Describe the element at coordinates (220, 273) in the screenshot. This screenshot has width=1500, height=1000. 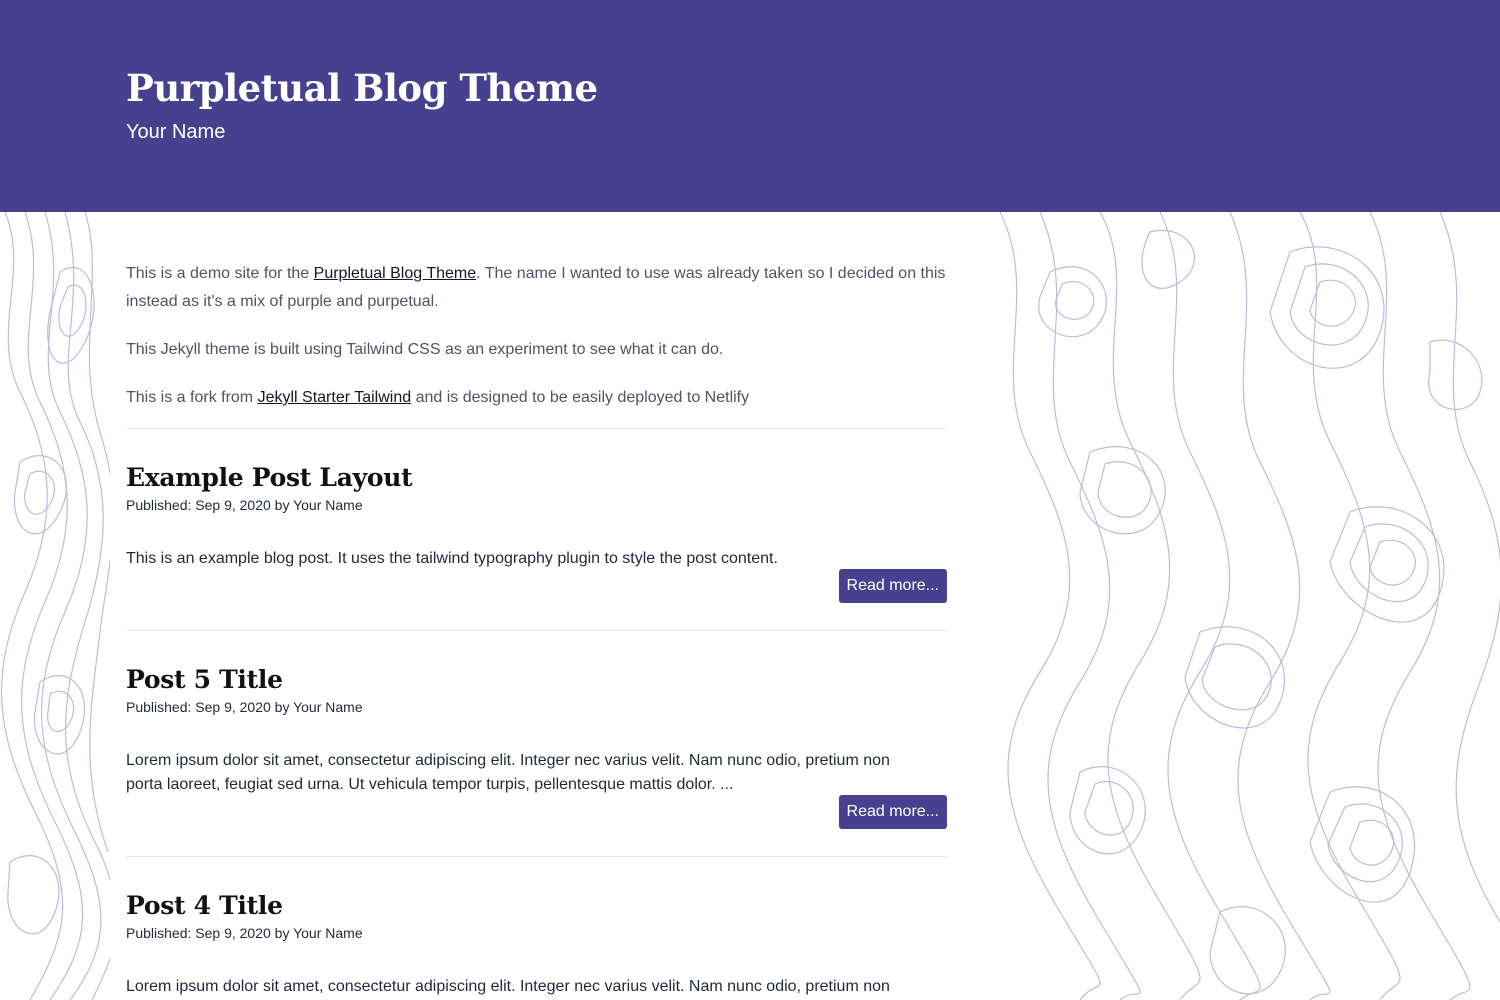
I see `intro-text: This is a demo site for the` at that location.